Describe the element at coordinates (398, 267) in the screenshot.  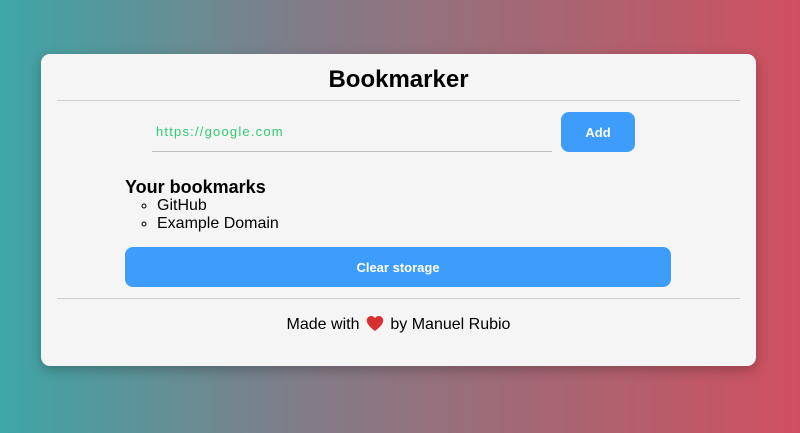
I see `clear-storage-button: Clear storage` at that location.